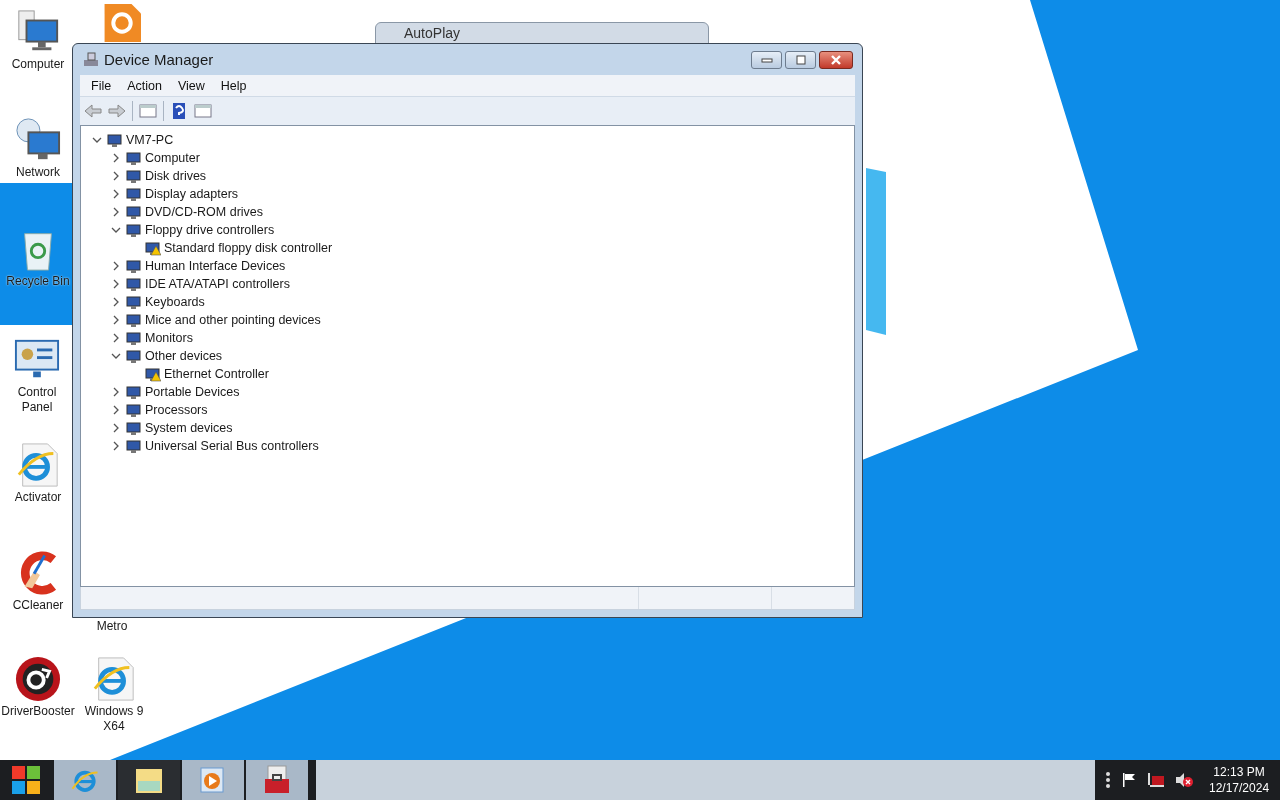 The image size is (1280, 800). Describe the element at coordinates (112, 626) in the screenshot. I see `icon-label: Metro` at that location.